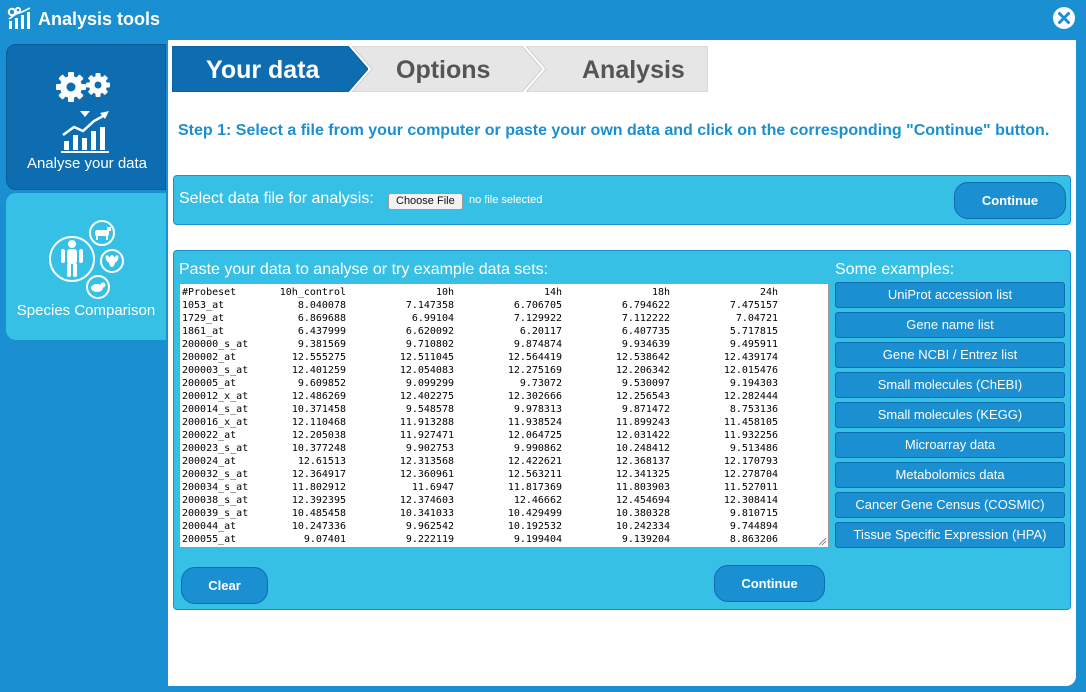  What do you see at coordinates (506, 200) in the screenshot?
I see `file-status-text: no file selected` at bounding box center [506, 200].